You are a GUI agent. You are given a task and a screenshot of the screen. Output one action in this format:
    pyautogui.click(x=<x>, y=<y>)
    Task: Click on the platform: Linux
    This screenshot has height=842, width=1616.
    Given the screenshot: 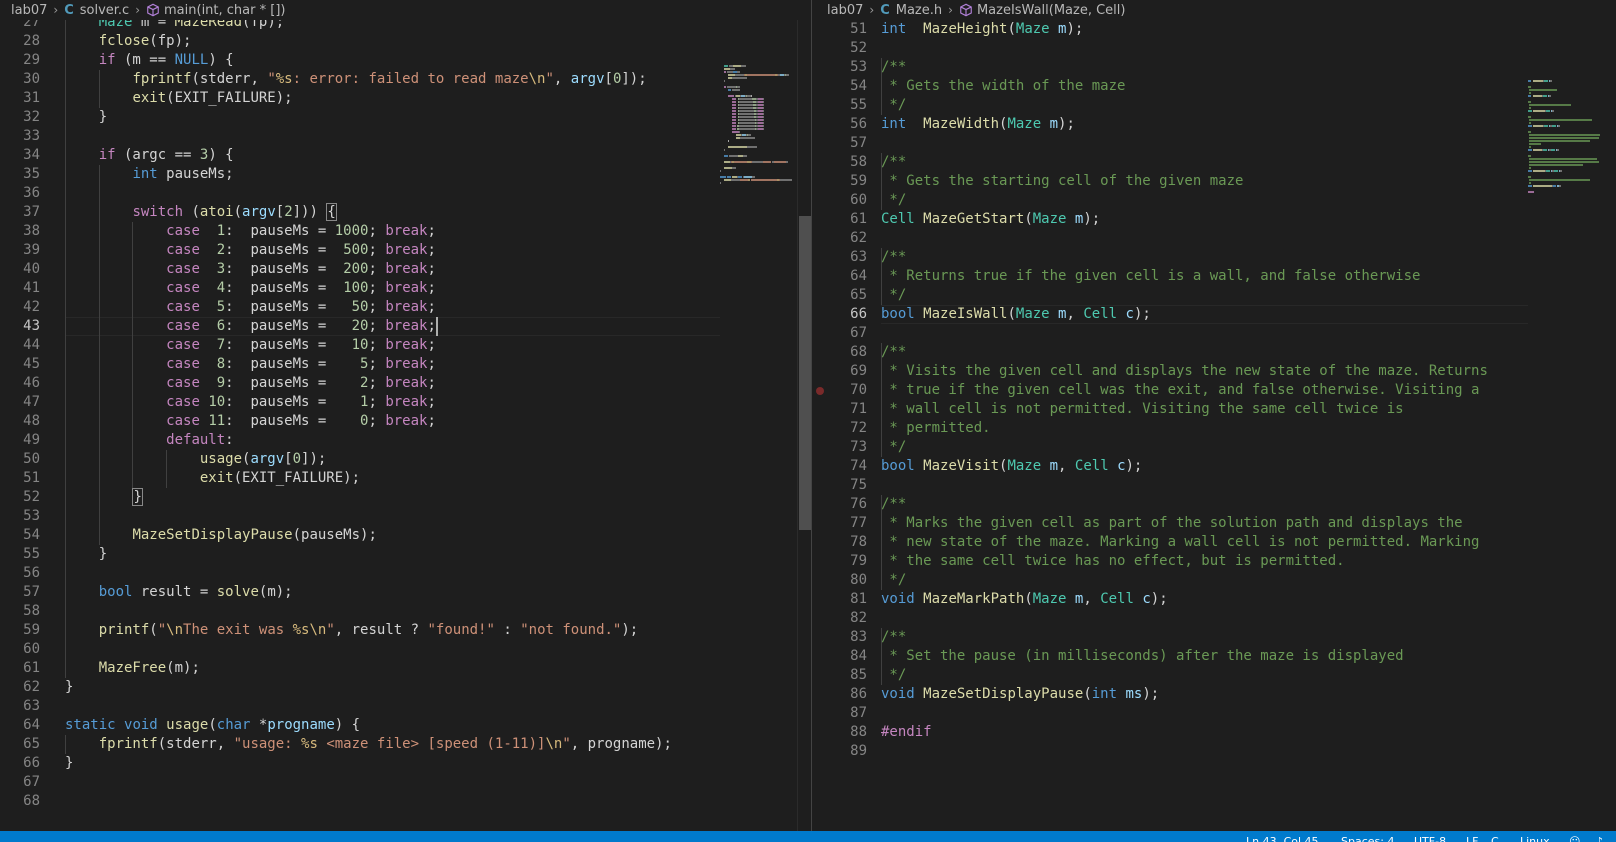 What is the action you would take?
    pyautogui.click(x=1535, y=836)
    